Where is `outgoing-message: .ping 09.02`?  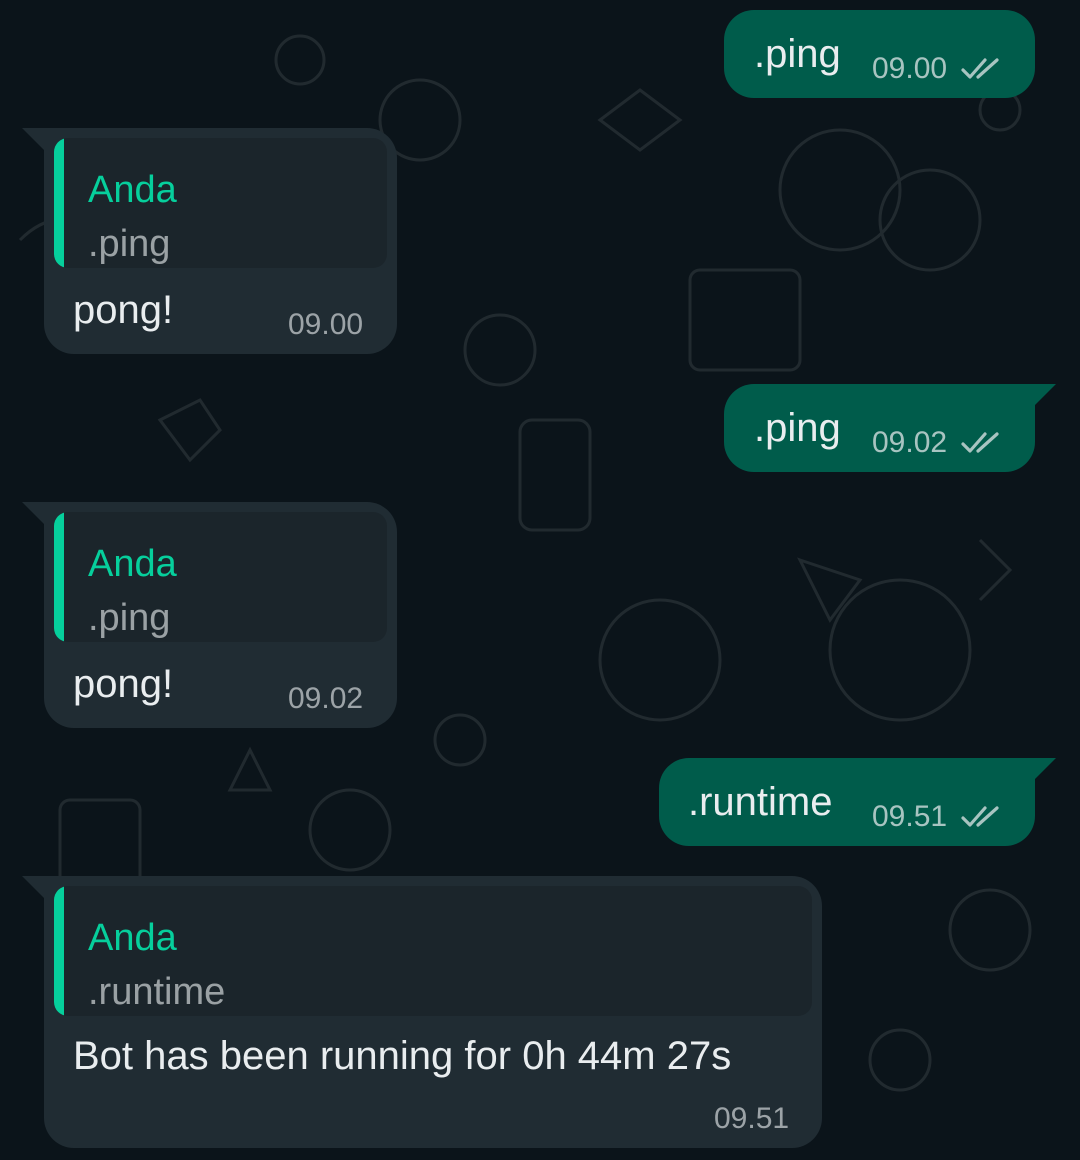
outgoing-message: .ping 09.02 is located at coordinates (879, 428).